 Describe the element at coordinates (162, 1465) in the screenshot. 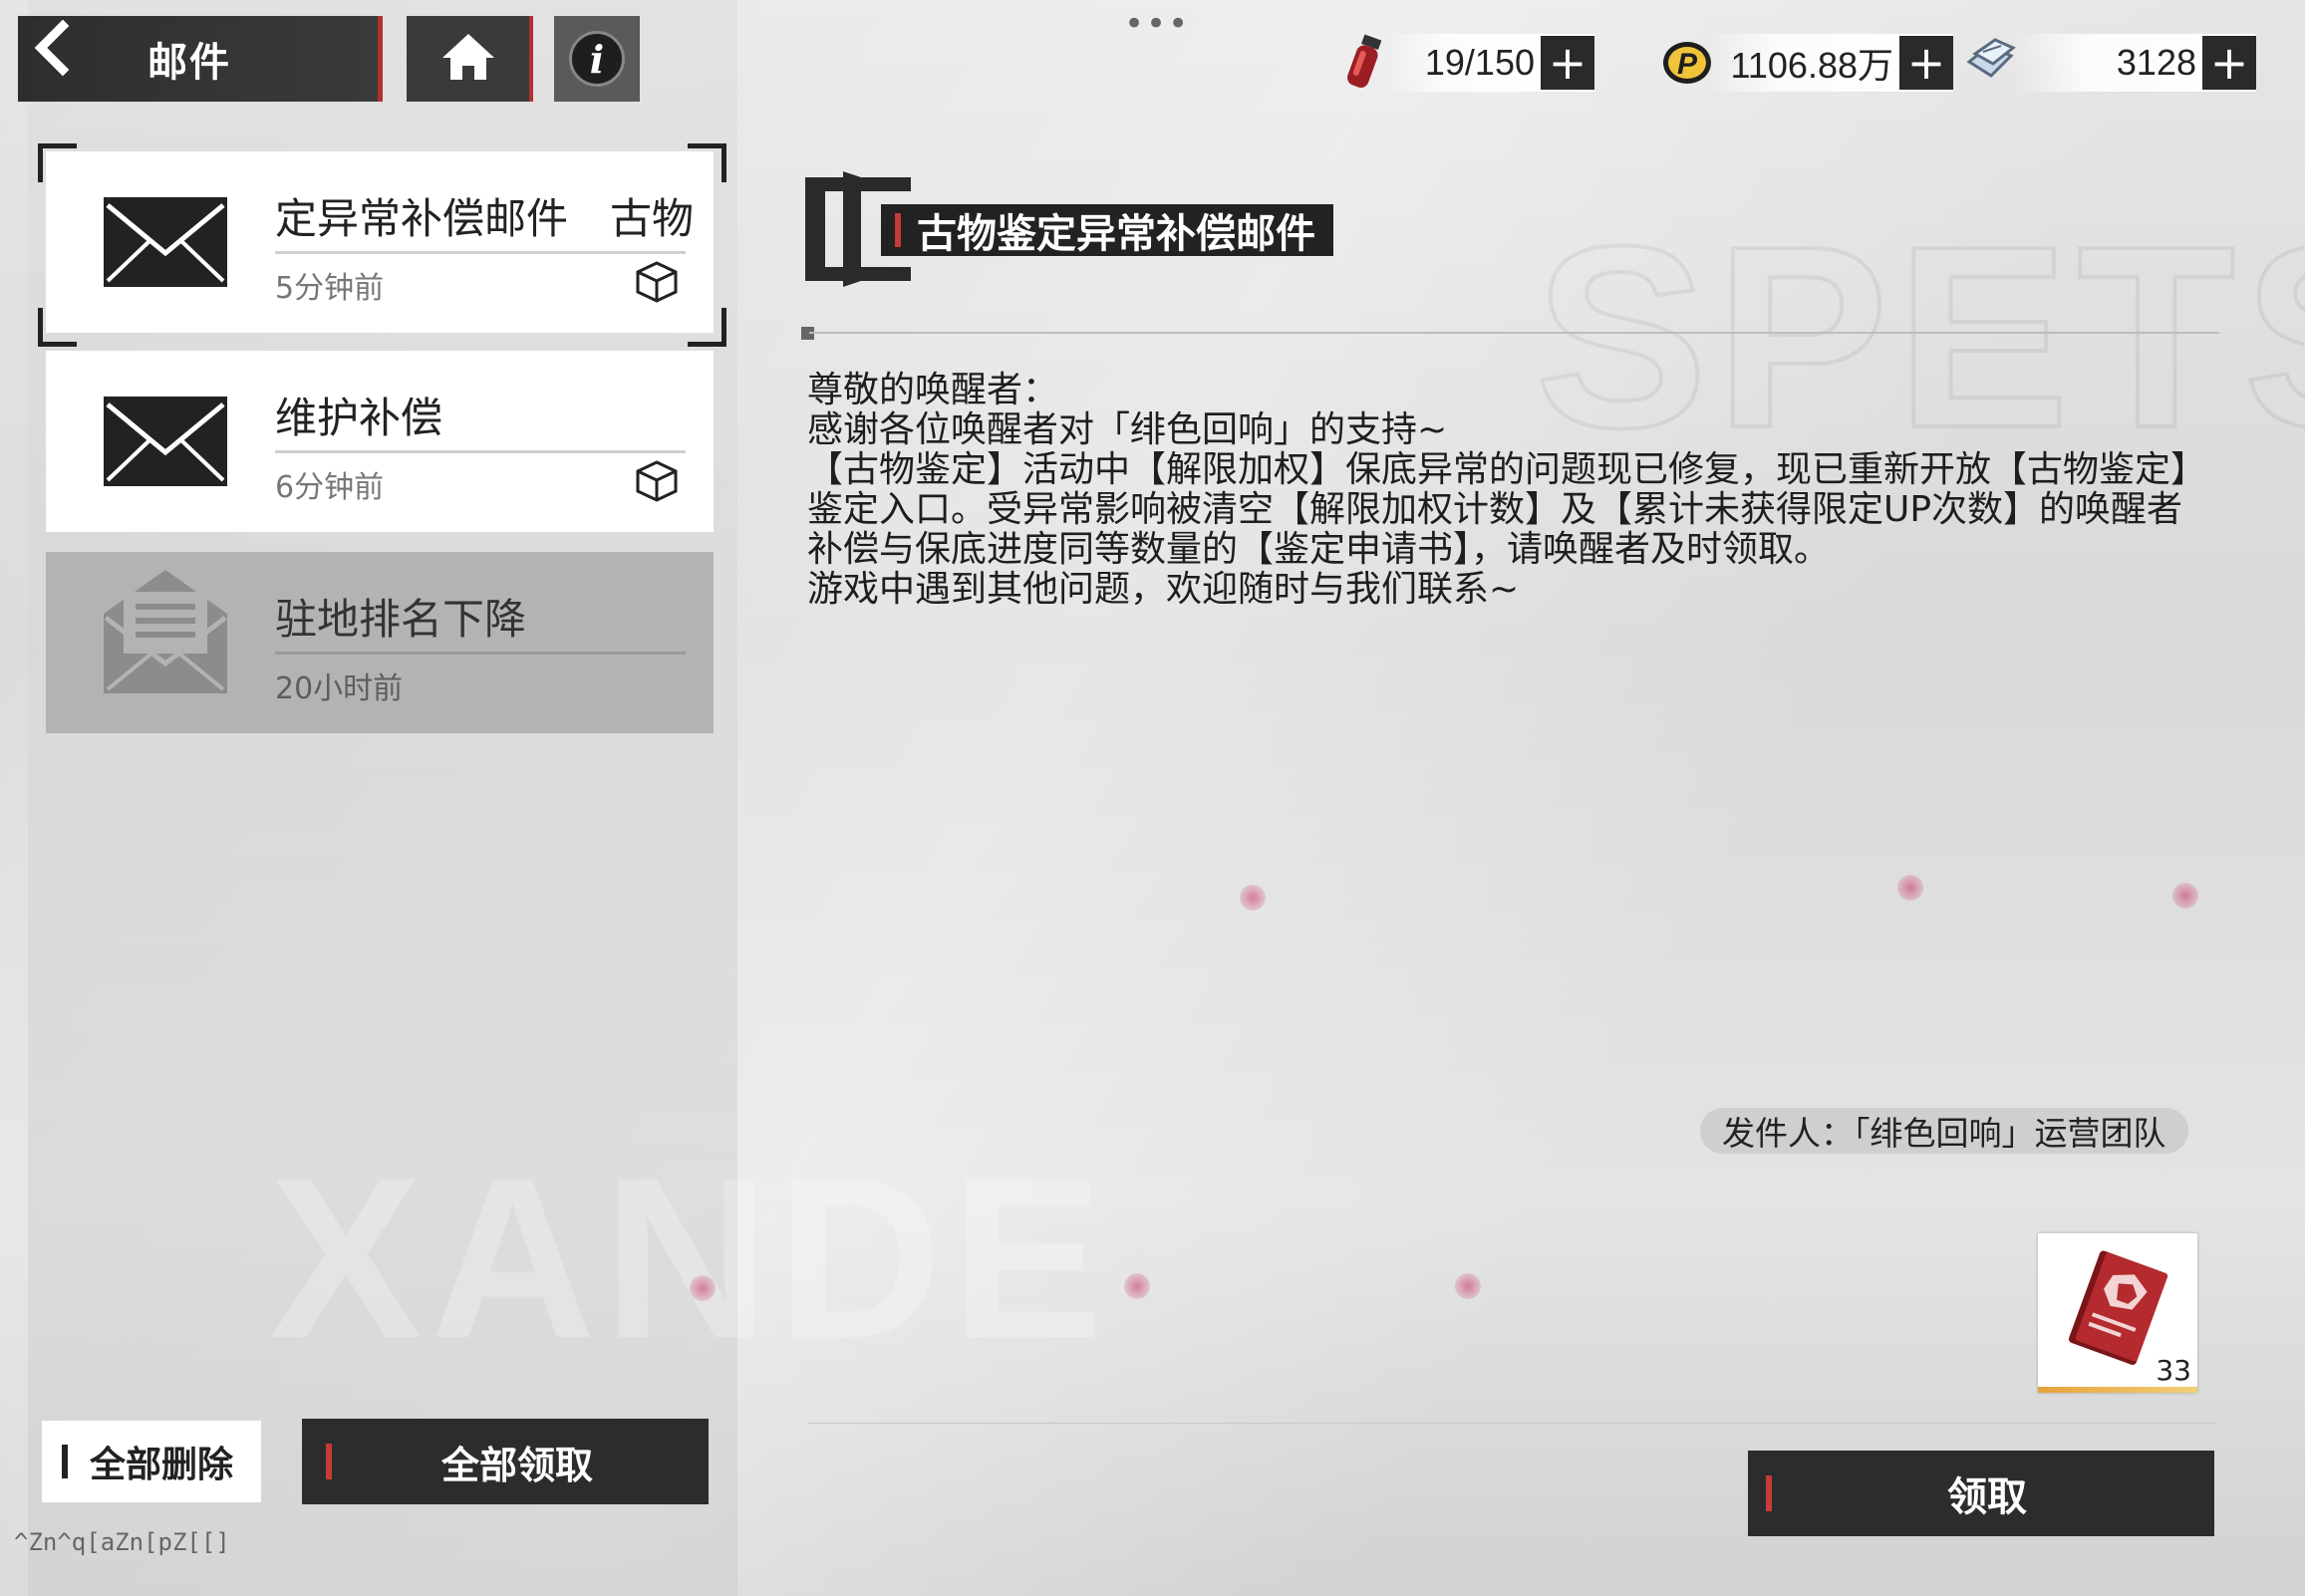

I see `delete-all-label: 全部删除` at that location.